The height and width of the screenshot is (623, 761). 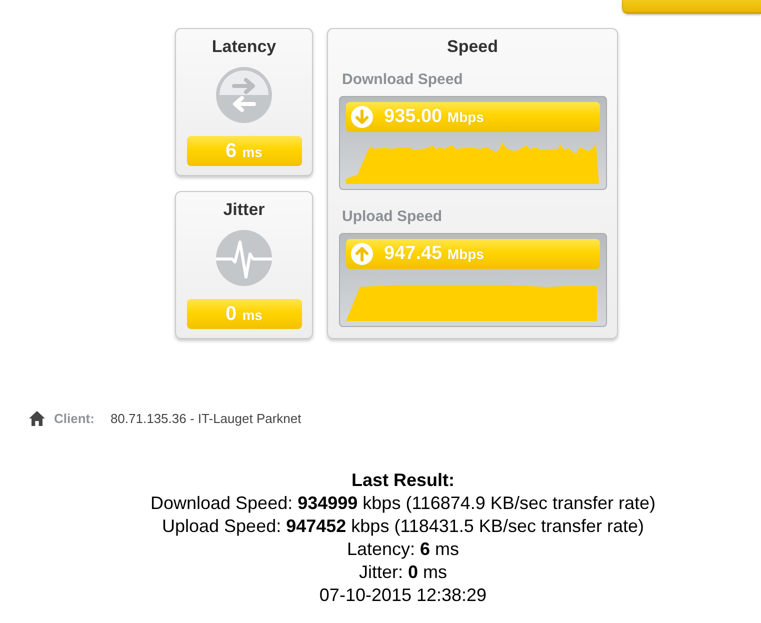 I want to click on pulse-icon, so click(x=244, y=258).